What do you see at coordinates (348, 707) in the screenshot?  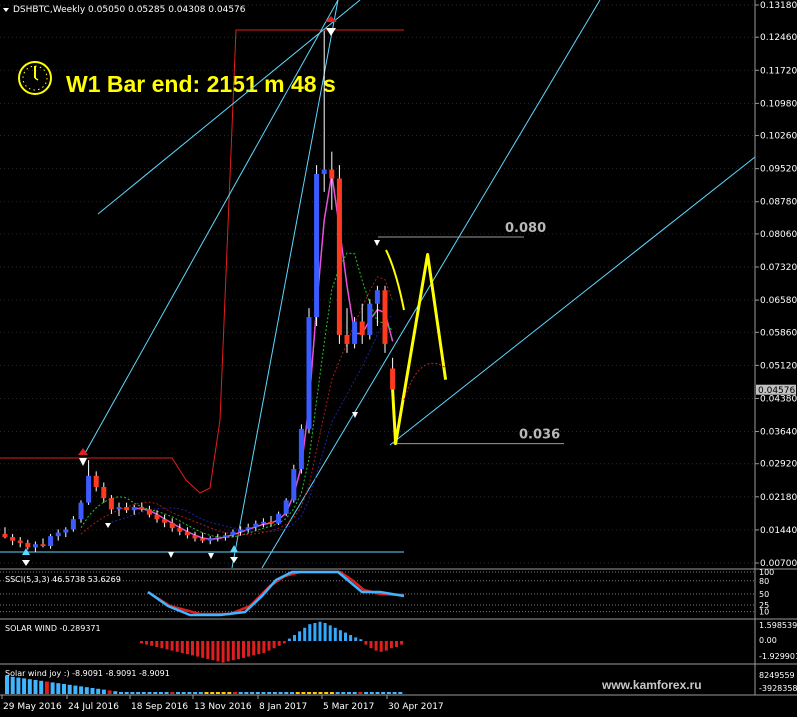 I see `date-tick-label: 5 Mar 2017` at bounding box center [348, 707].